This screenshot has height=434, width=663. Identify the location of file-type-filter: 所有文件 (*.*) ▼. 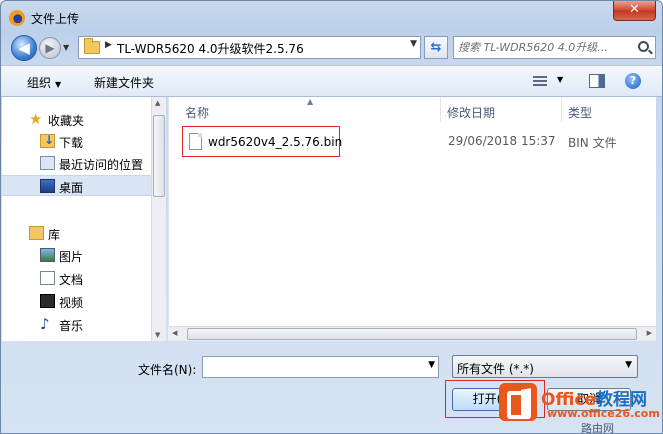
(545, 366).